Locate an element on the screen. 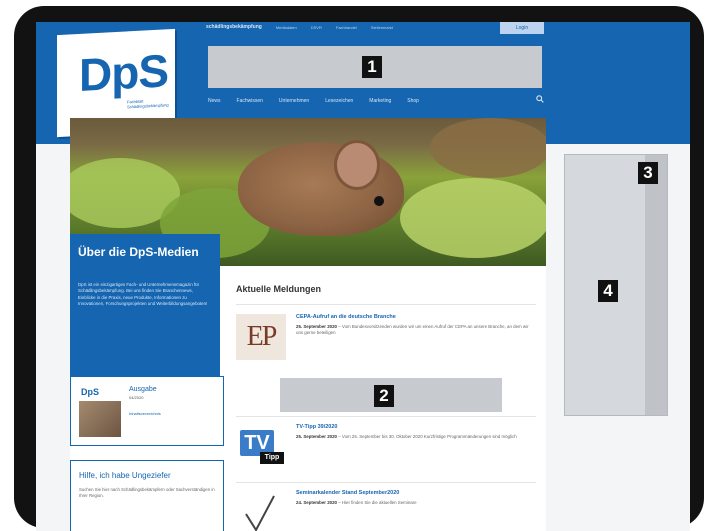  badge-1: 1 is located at coordinates (372, 67).